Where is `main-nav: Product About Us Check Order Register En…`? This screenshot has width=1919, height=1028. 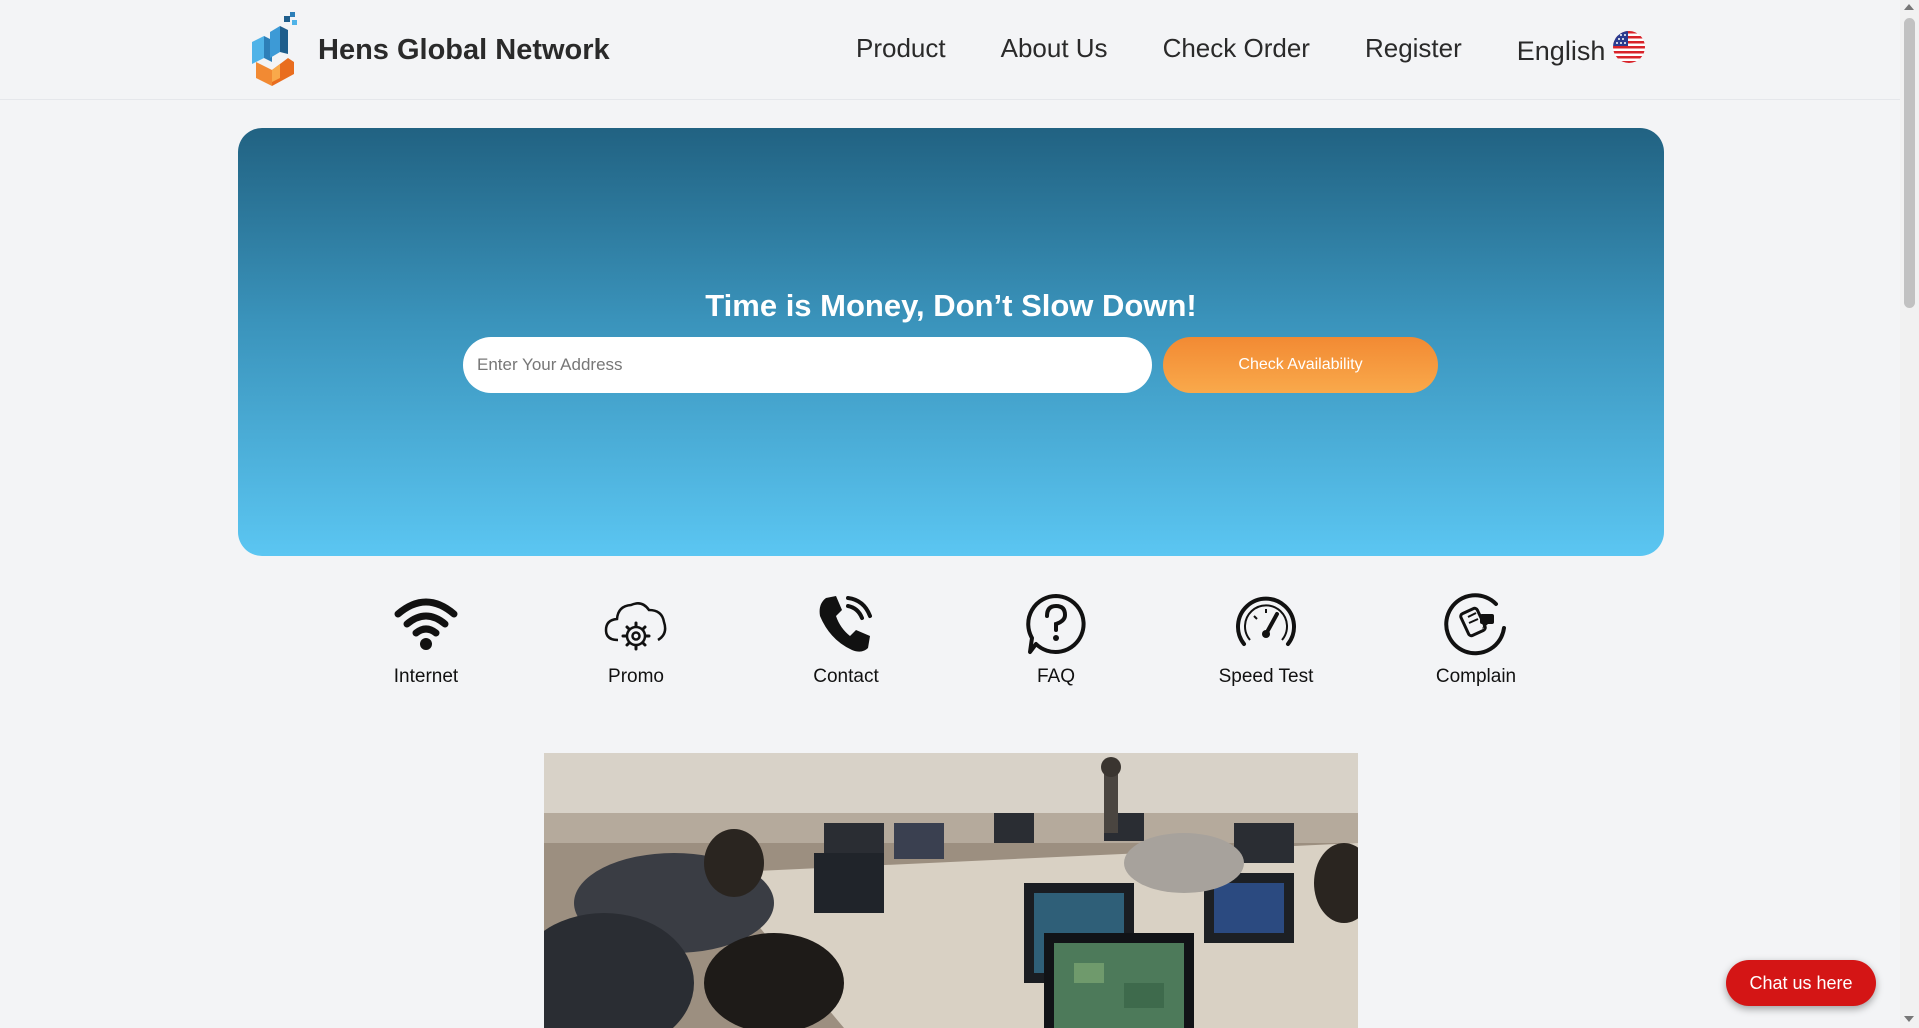
main-nav: Product About Us Check Order Register En… is located at coordinates (1251, 48).